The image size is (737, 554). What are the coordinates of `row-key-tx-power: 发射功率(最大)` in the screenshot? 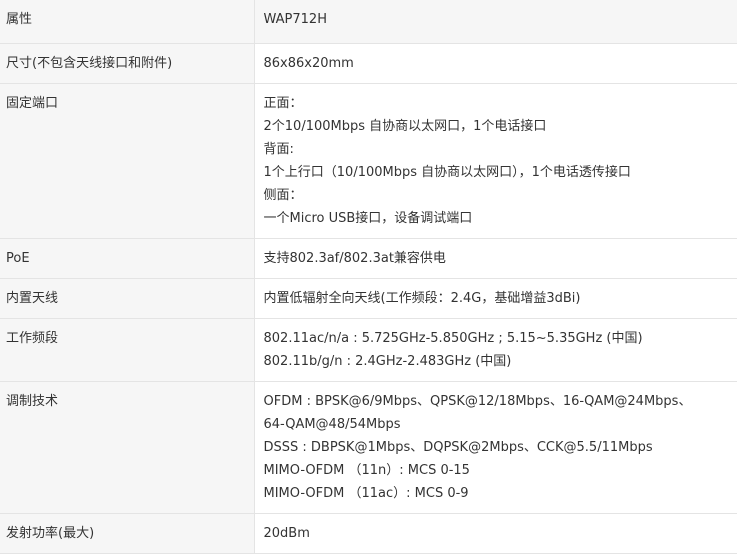 It's located at (127, 533).